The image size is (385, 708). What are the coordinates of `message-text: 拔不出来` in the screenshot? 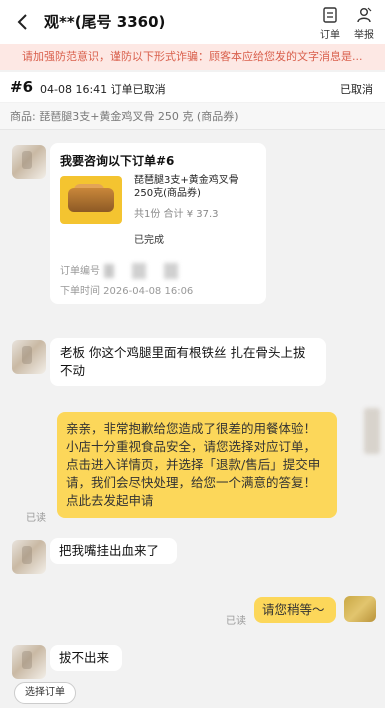 It's located at (84, 657).